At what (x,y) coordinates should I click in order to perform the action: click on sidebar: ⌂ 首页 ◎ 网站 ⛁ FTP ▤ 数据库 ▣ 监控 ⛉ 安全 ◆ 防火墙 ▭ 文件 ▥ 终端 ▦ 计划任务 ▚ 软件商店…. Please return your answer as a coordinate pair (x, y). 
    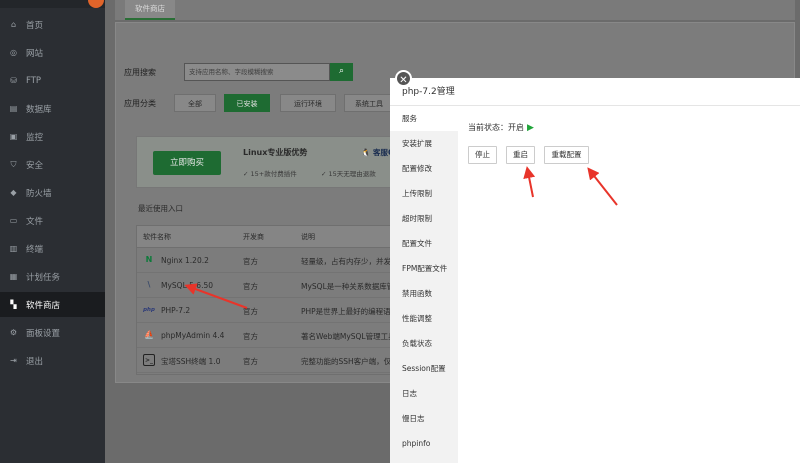
    Looking at the image, I should click on (52, 231).